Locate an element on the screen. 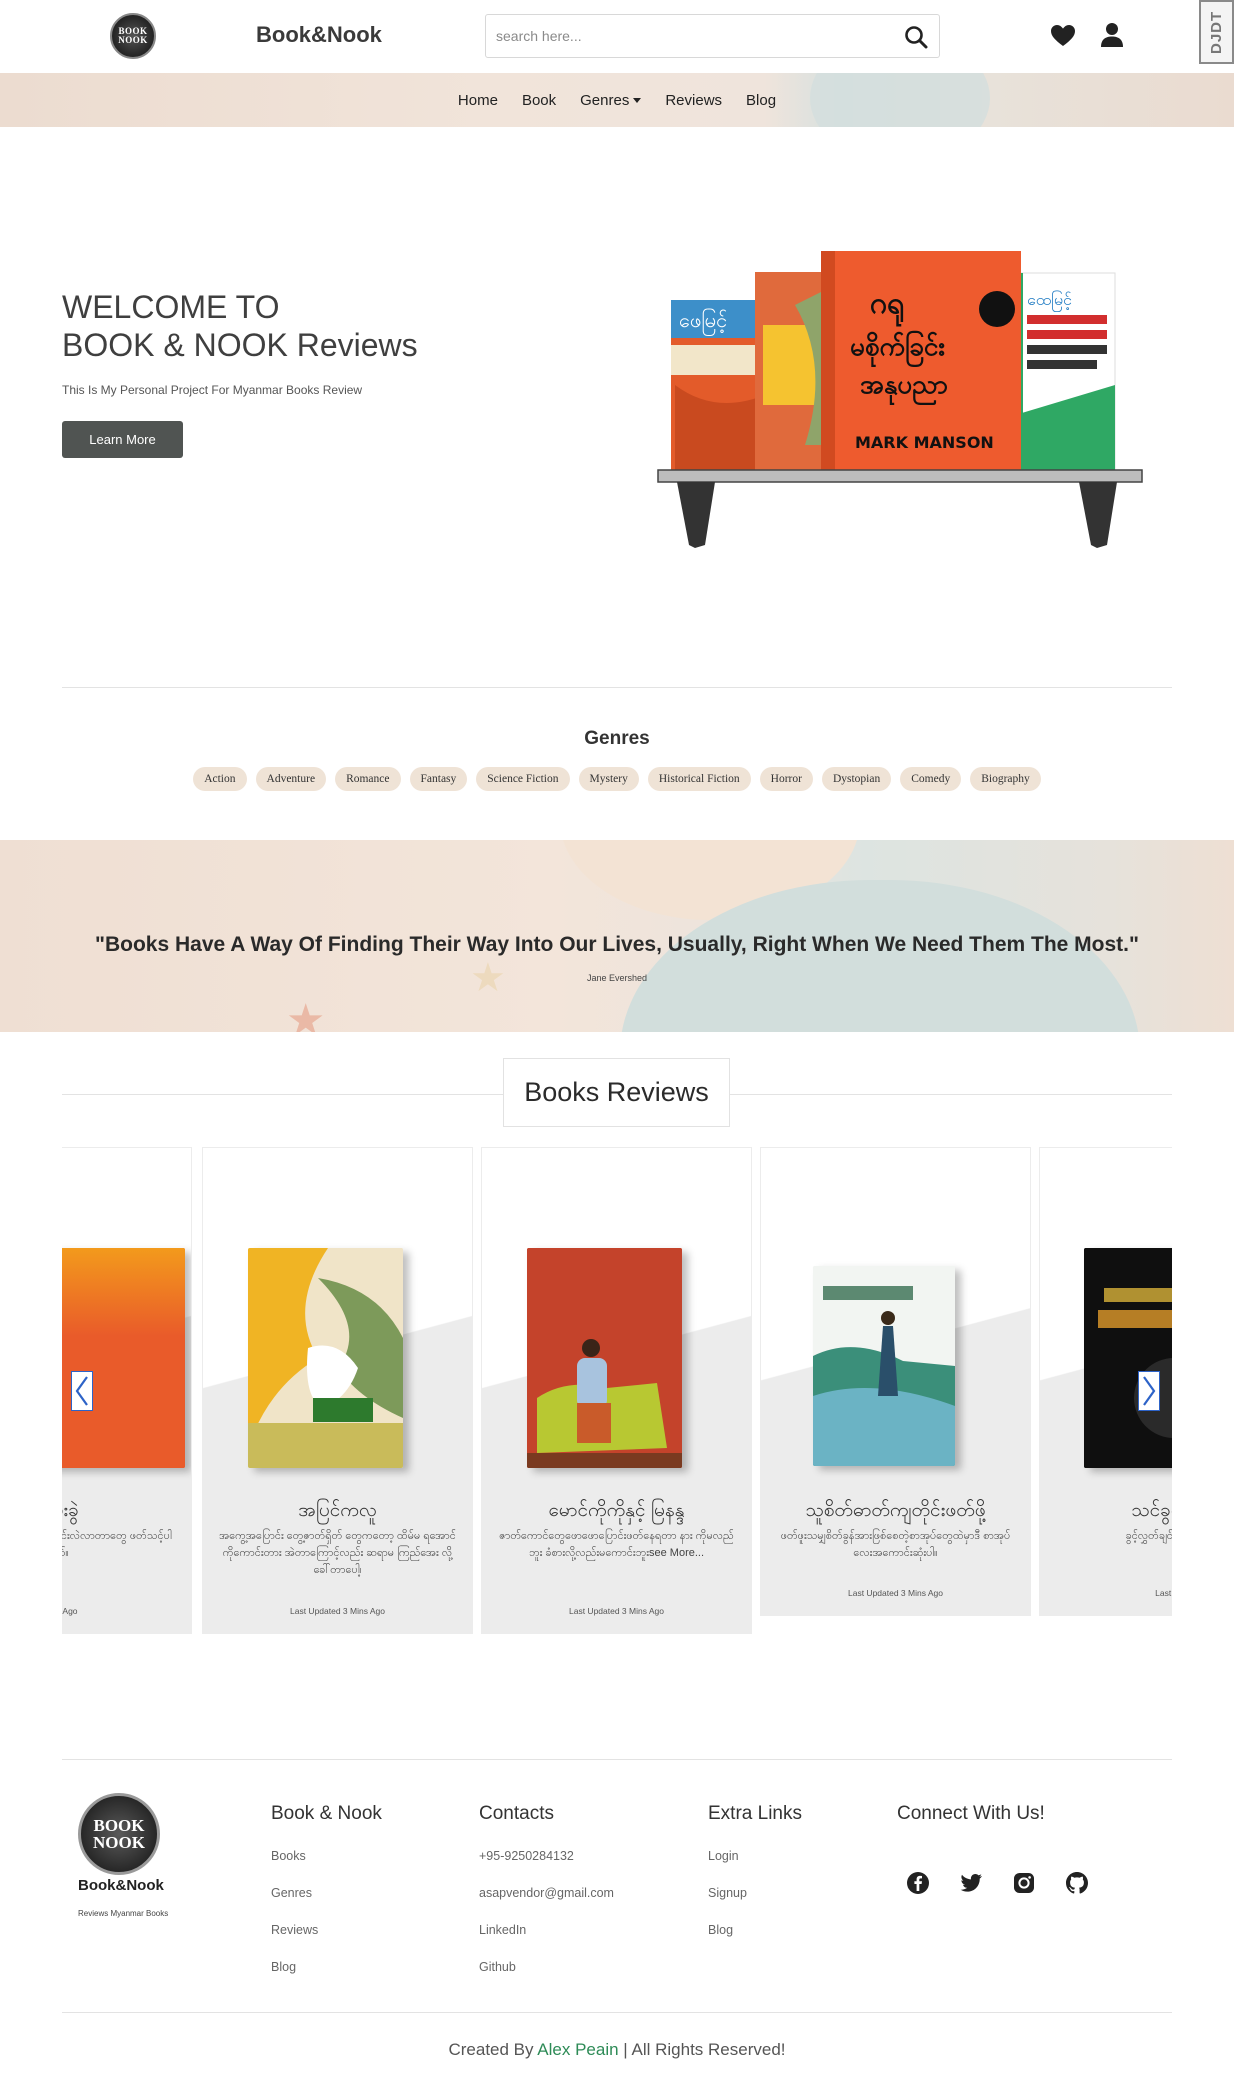 The width and height of the screenshot is (1234, 2098). review-card-updated: Last Updated 3 Mins Ago is located at coordinates (337, 1611).